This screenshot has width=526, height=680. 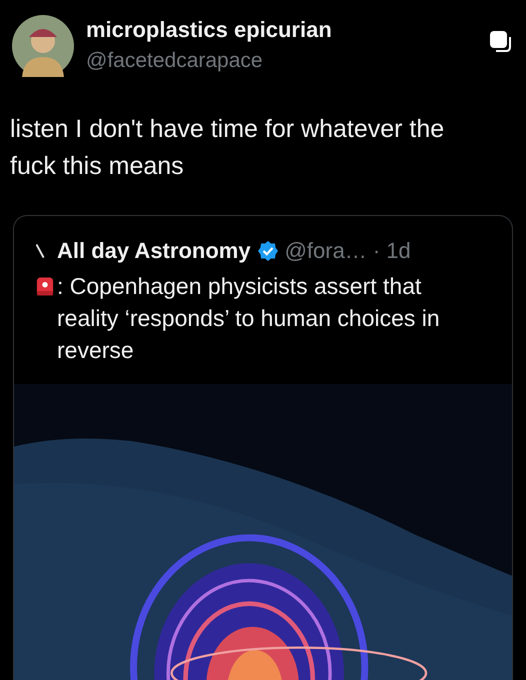 I want to click on stick-icon, so click(x=40, y=251).